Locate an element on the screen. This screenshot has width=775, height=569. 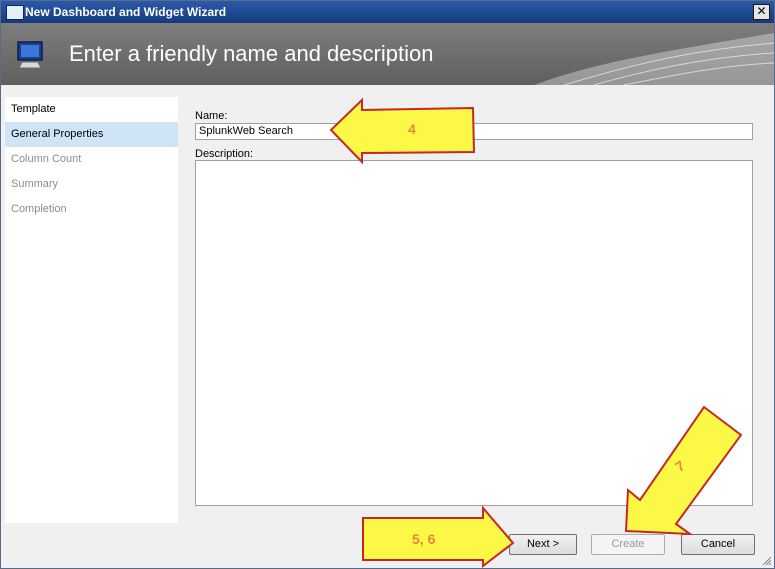
banner-decoration is located at coordinates (654, 59).